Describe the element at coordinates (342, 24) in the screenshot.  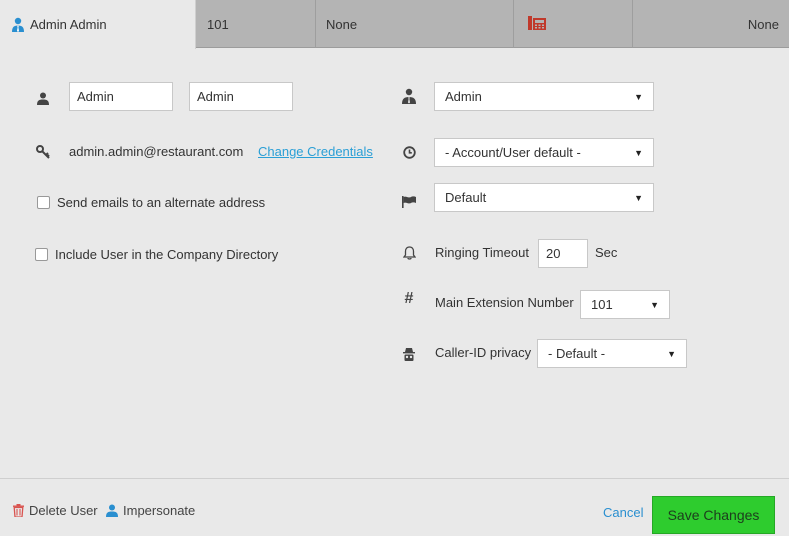
I see `tab-device-label: None` at that location.